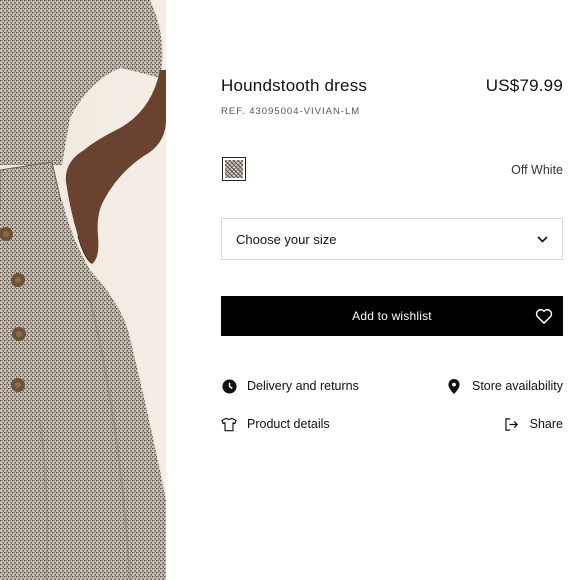 The image size is (580, 580). Describe the element at coordinates (512, 424) in the screenshot. I see `share-icon` at that location.